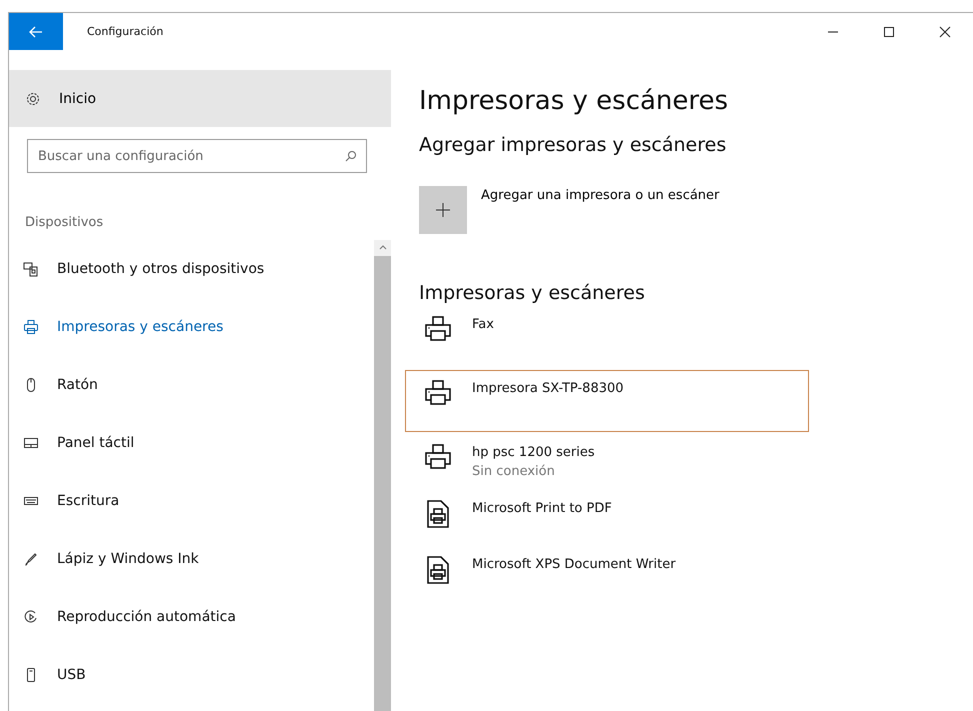  What do you see at coordinates (200, 98) in the screenshot?
I see `home-nav-item: Inicio` at bounding box center [200, 98].